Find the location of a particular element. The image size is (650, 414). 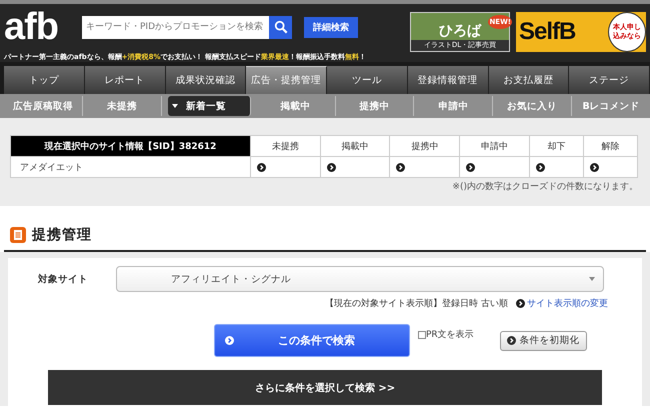

nav-tab: ステージ is located at coordinates (609, 80).